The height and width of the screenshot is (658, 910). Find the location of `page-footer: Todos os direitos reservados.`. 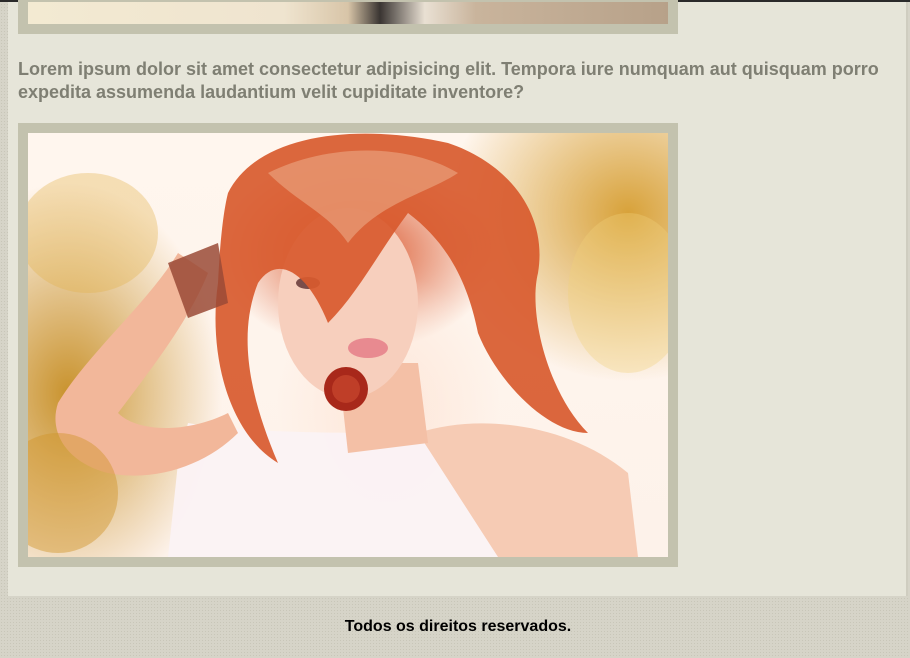

page-footer: Todos os direitos reservados. is located at coordinates (455, 627).